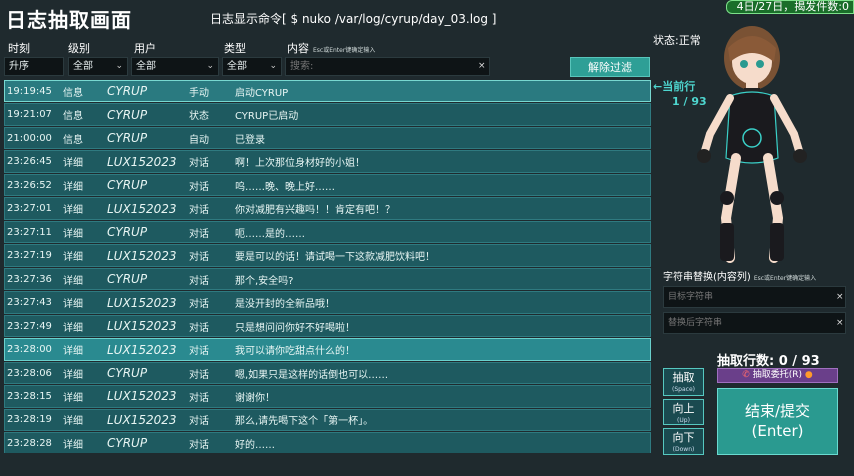 This screenshot has height=476, width=854. Describe the element at coordinates (768, 361) in the screenshot. I see `extract-count: 抽取行数: 0 / 93` at that location.